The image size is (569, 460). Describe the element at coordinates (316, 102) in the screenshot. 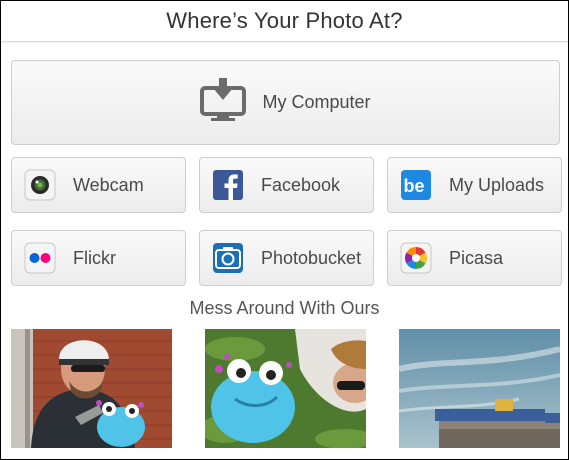

I see `my-computer-label: My Computer` at that location.